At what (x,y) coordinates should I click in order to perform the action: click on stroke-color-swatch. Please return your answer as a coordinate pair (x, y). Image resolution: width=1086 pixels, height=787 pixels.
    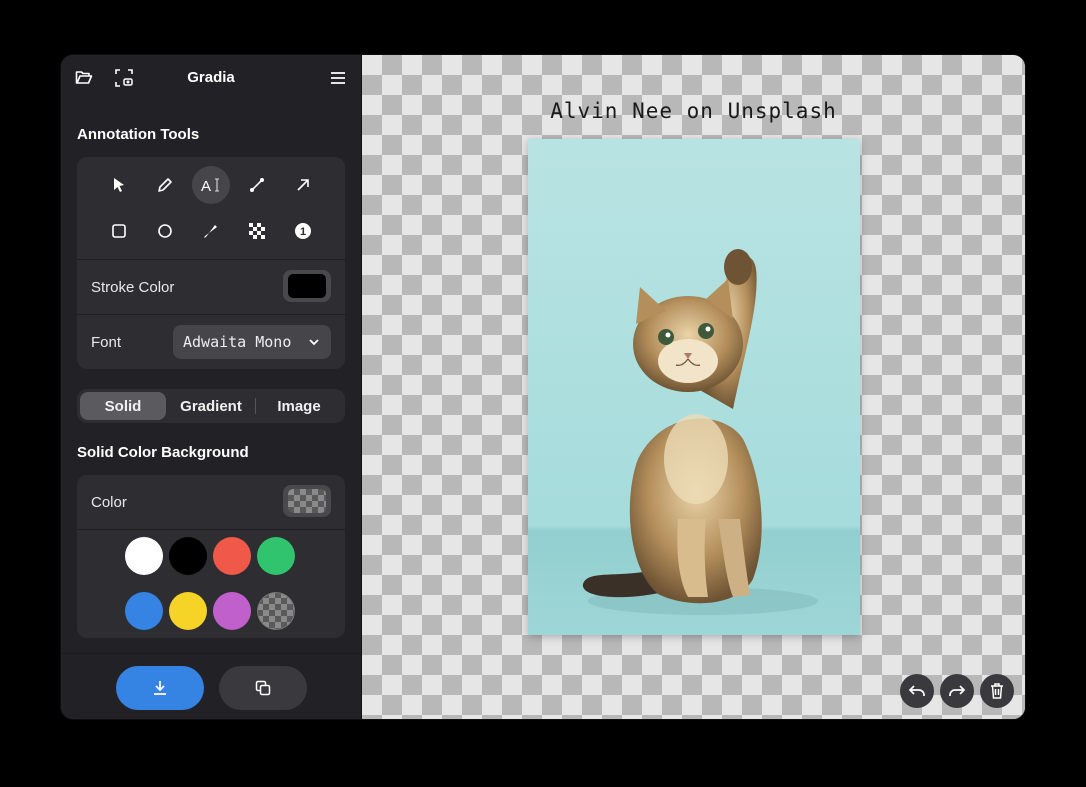
    Looking at the image, I should click on (307, 286).